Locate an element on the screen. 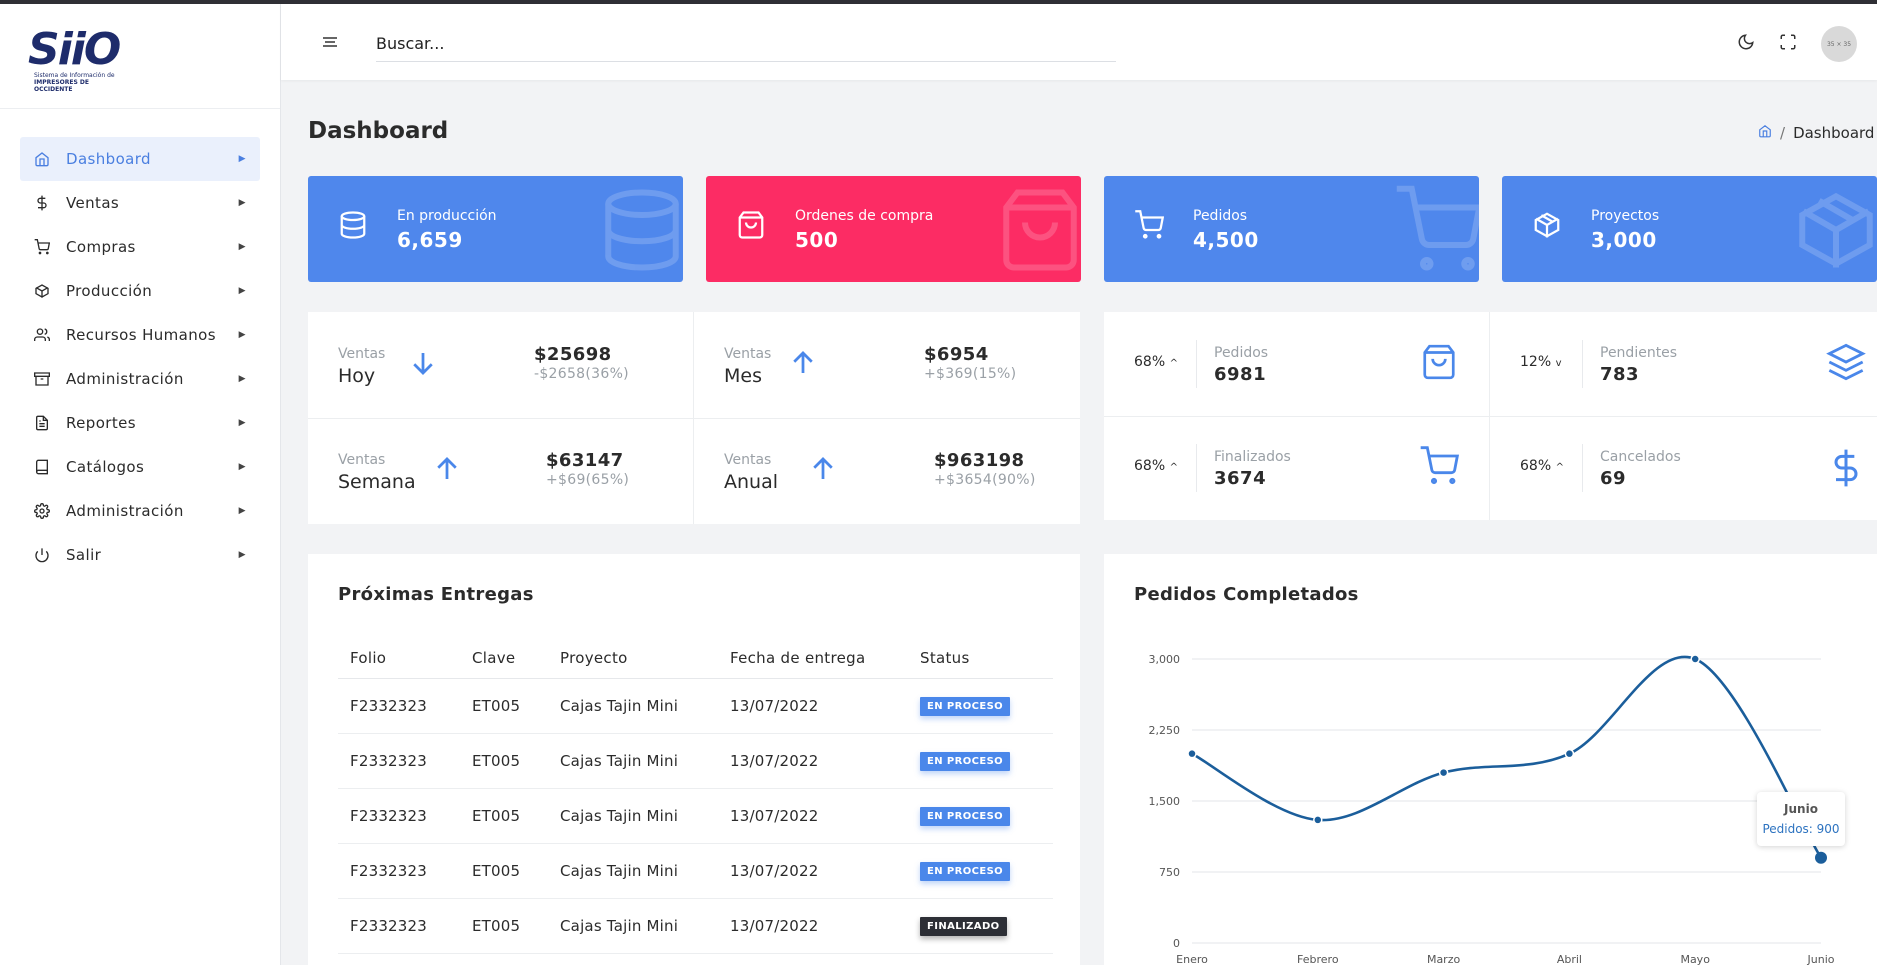 This screenshot has width=1877, height=965. kpi-value: 3674 is located at coordinates (1240, 478).